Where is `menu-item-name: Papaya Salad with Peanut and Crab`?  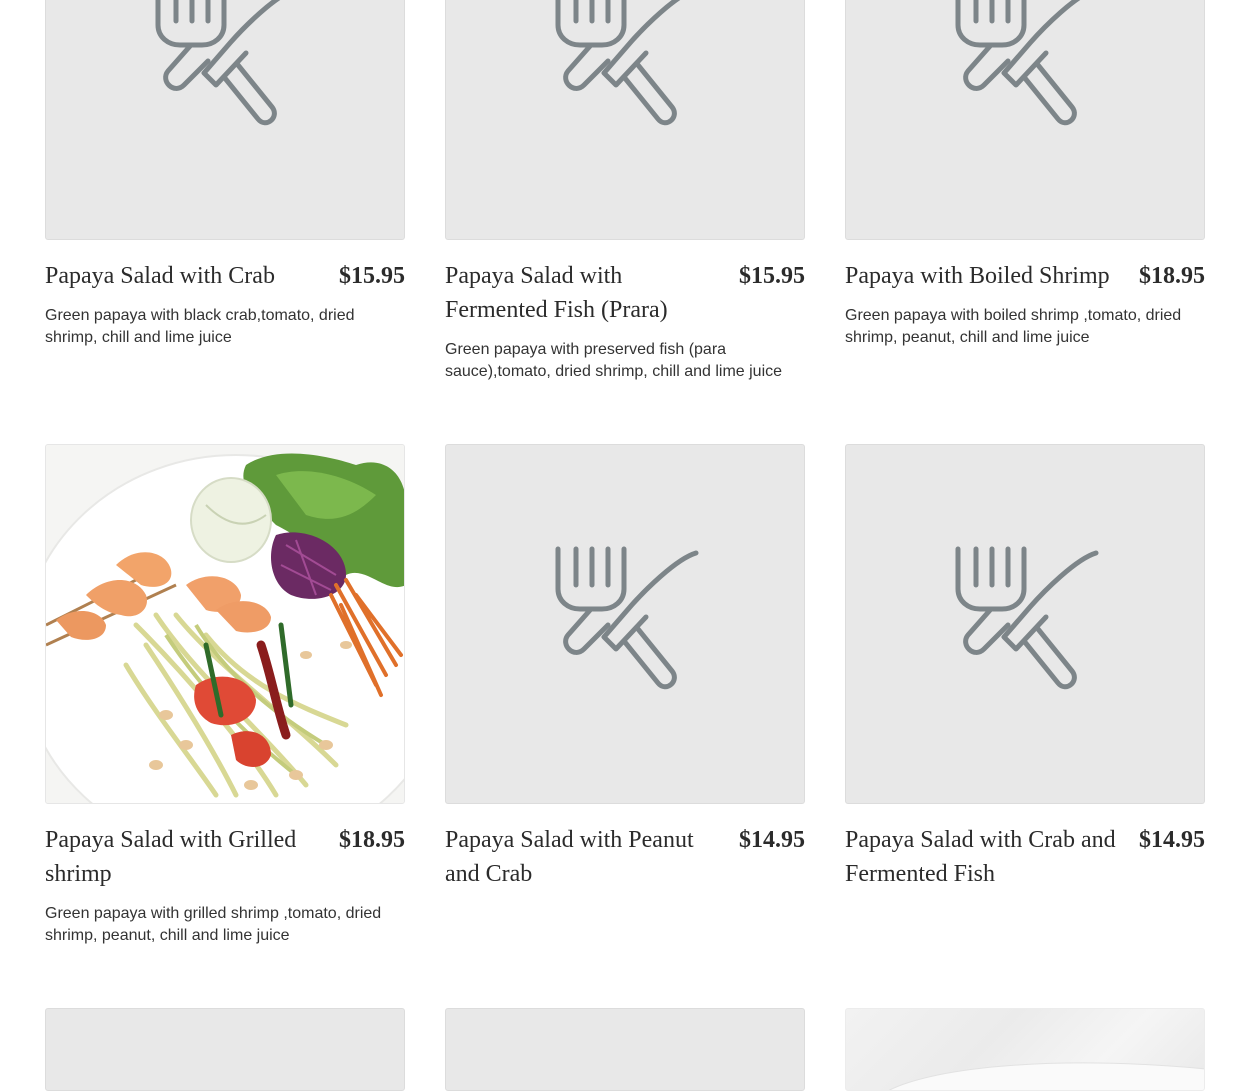
menu-item-name: Papaya Salad with Peanut and Crab is located at coordinates (580, 857).